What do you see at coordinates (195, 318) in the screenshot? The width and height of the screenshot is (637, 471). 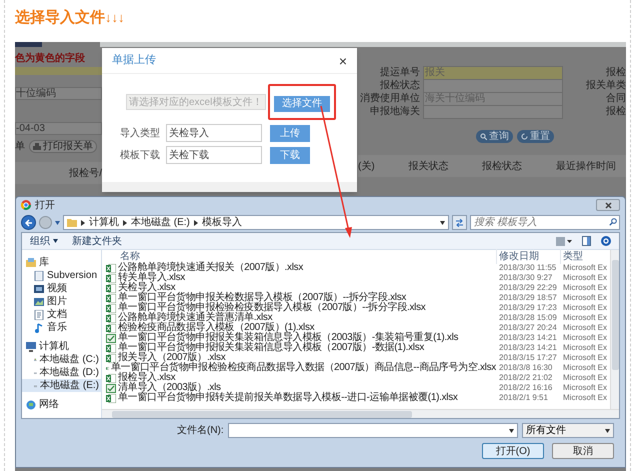 I see `file-name: 公路舱单跨境快速通关普惠清单.xlsx` at bounding box center [195, 318].